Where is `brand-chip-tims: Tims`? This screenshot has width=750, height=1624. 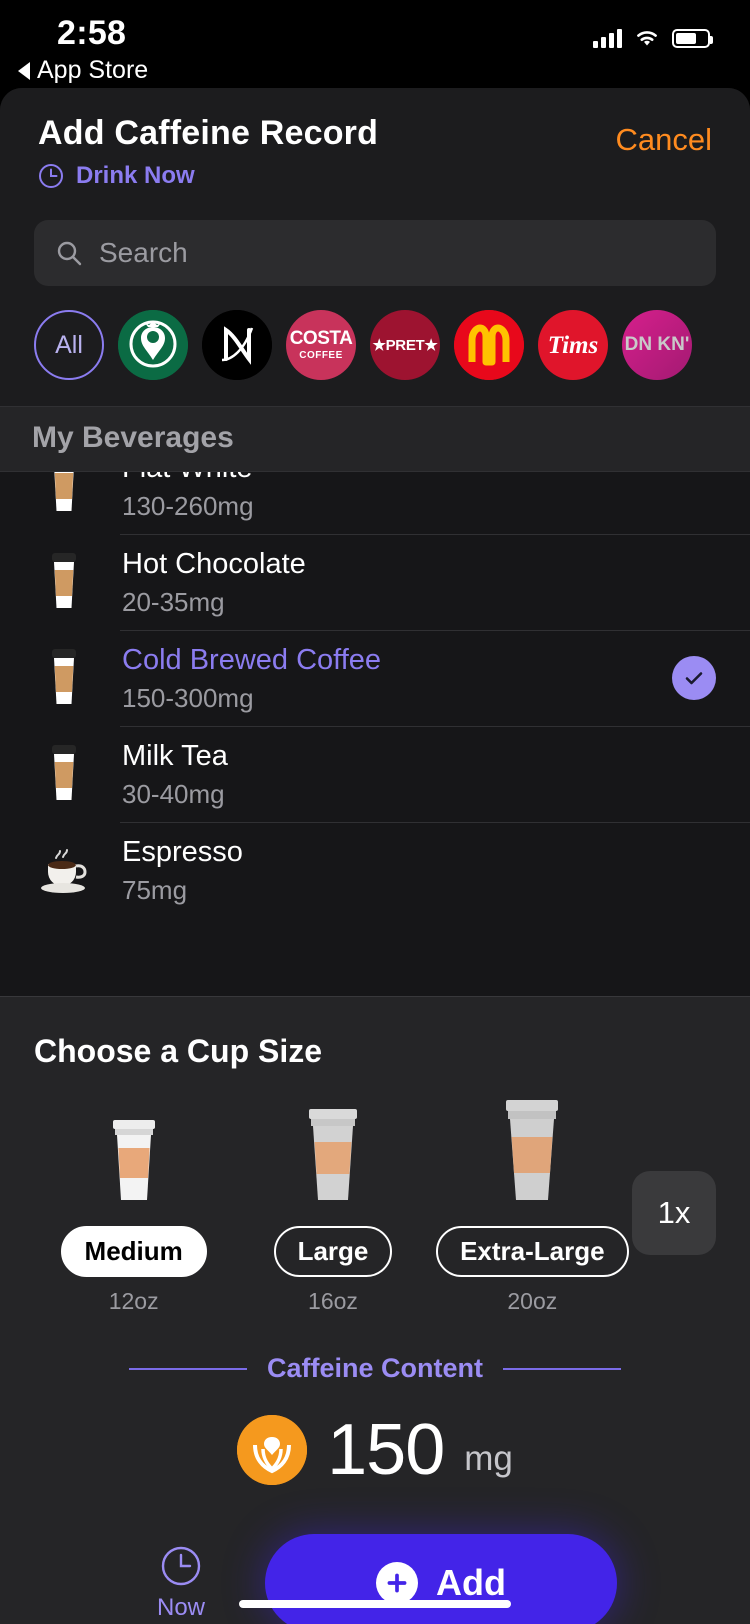 brand-chip-tims: Tims is located at coordinates (573, 345).